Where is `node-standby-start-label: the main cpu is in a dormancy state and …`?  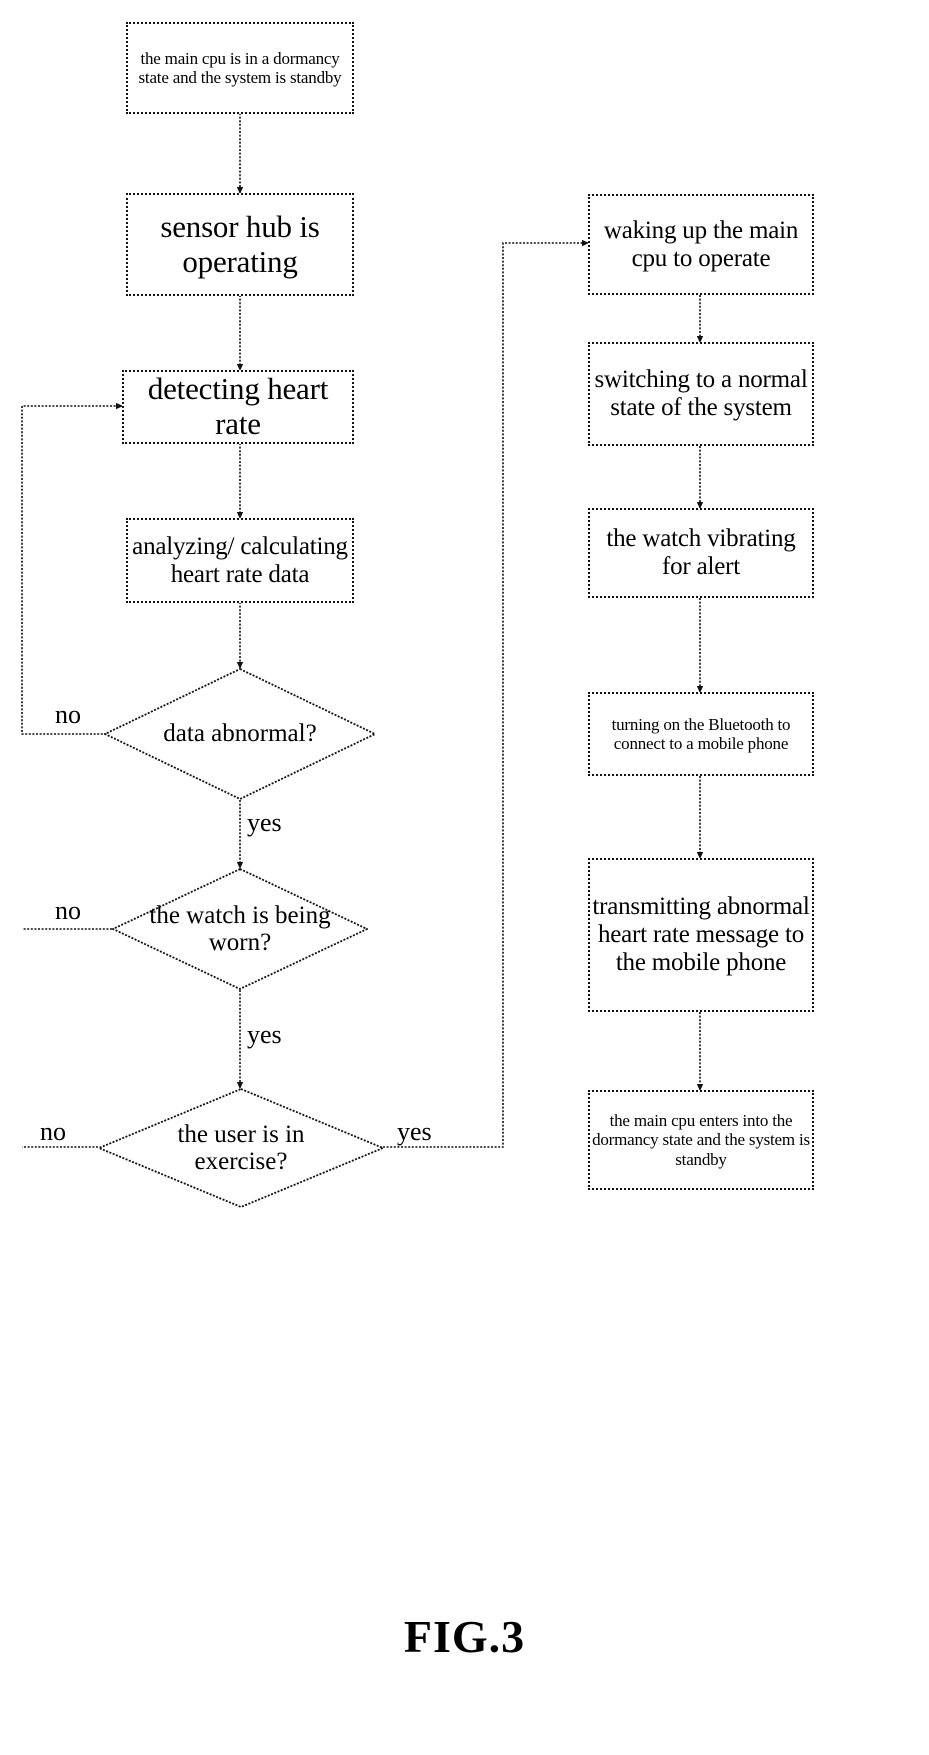
node-standby-start-label: the main cpu is in a dormancy state and … is located at coordinates (240, 67).